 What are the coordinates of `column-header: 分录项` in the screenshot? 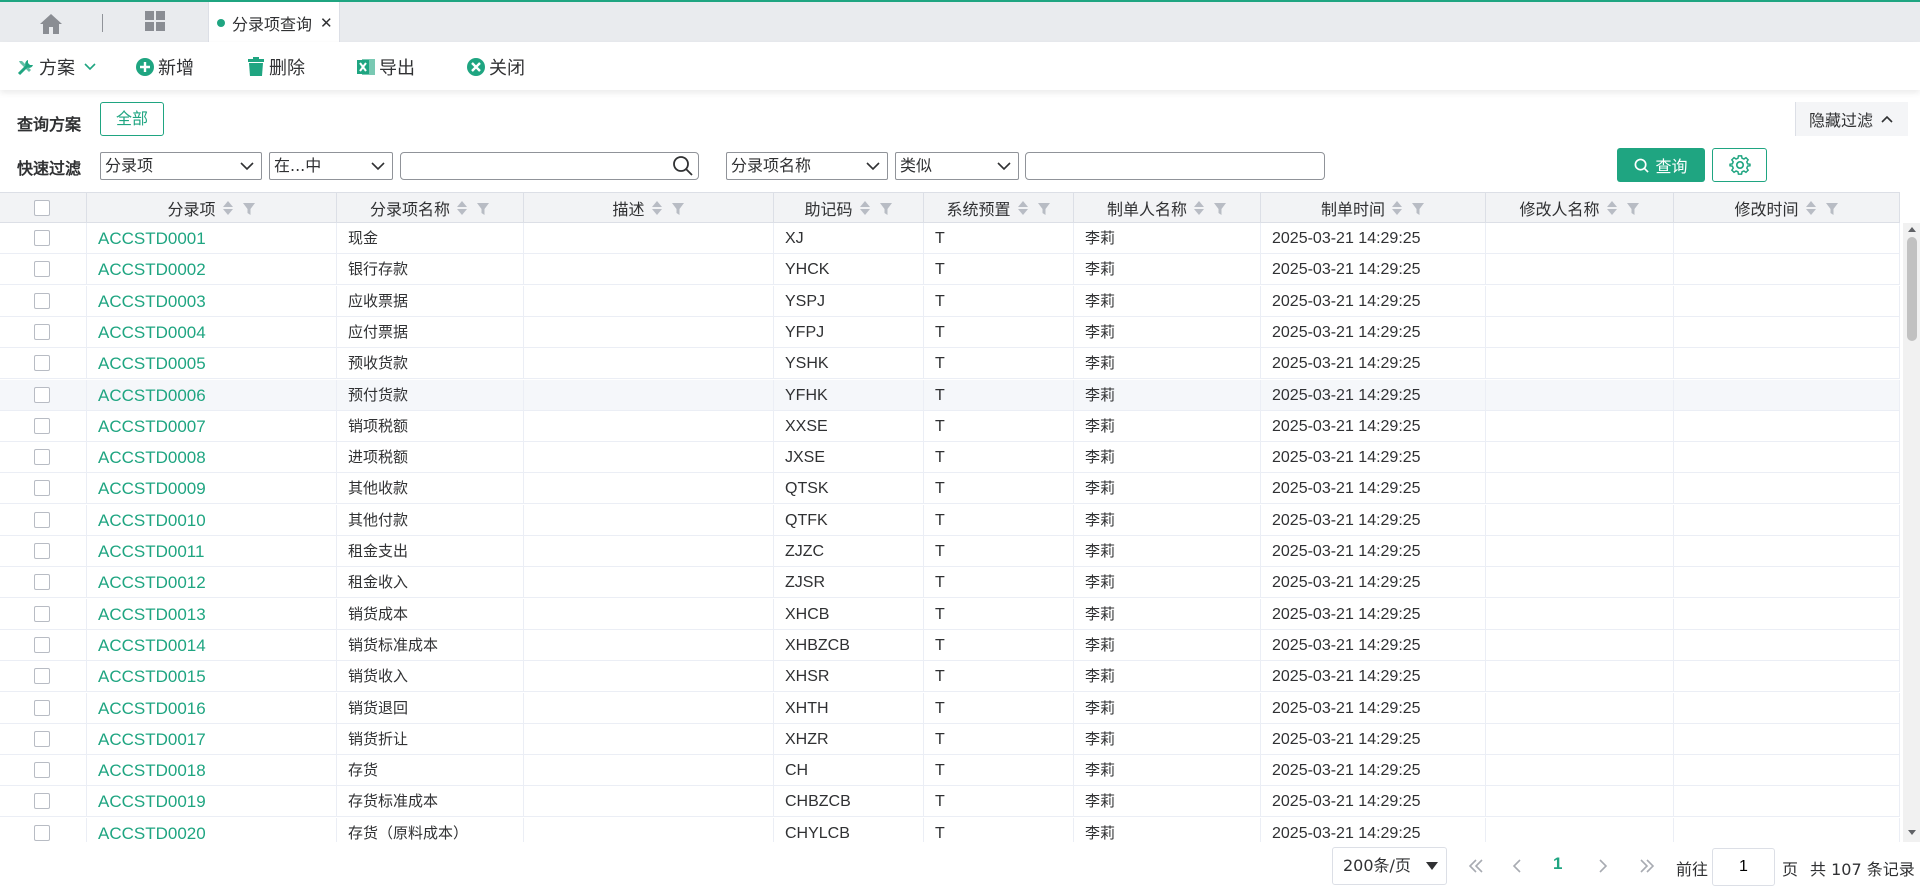 It's located at (212, 208).